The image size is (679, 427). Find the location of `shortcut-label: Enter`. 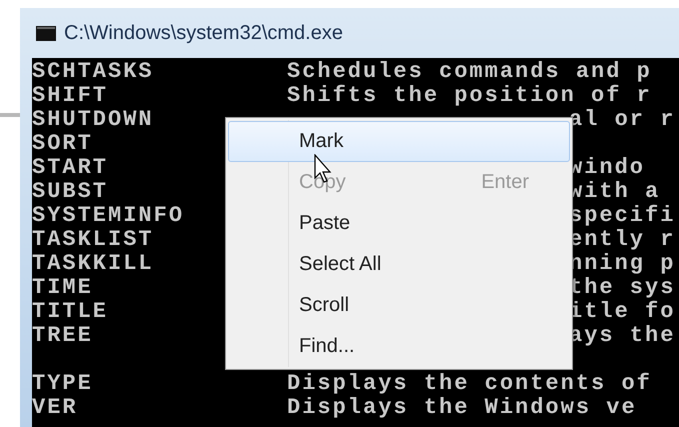

shortcut-label: Enter is located at coordinates (505, 183).